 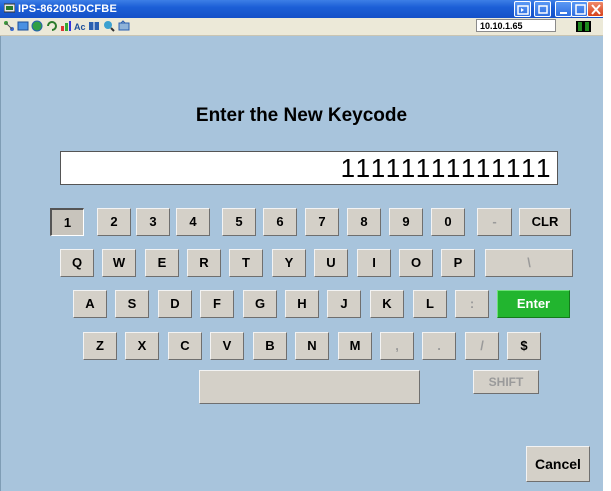 I want to click on key-k: K, so click(x=387, y=304).